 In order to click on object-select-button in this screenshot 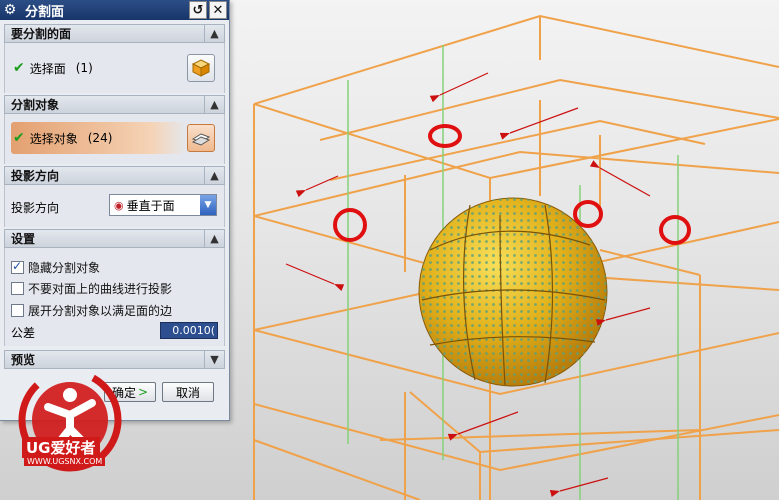, I will do `click(201, 138)`.